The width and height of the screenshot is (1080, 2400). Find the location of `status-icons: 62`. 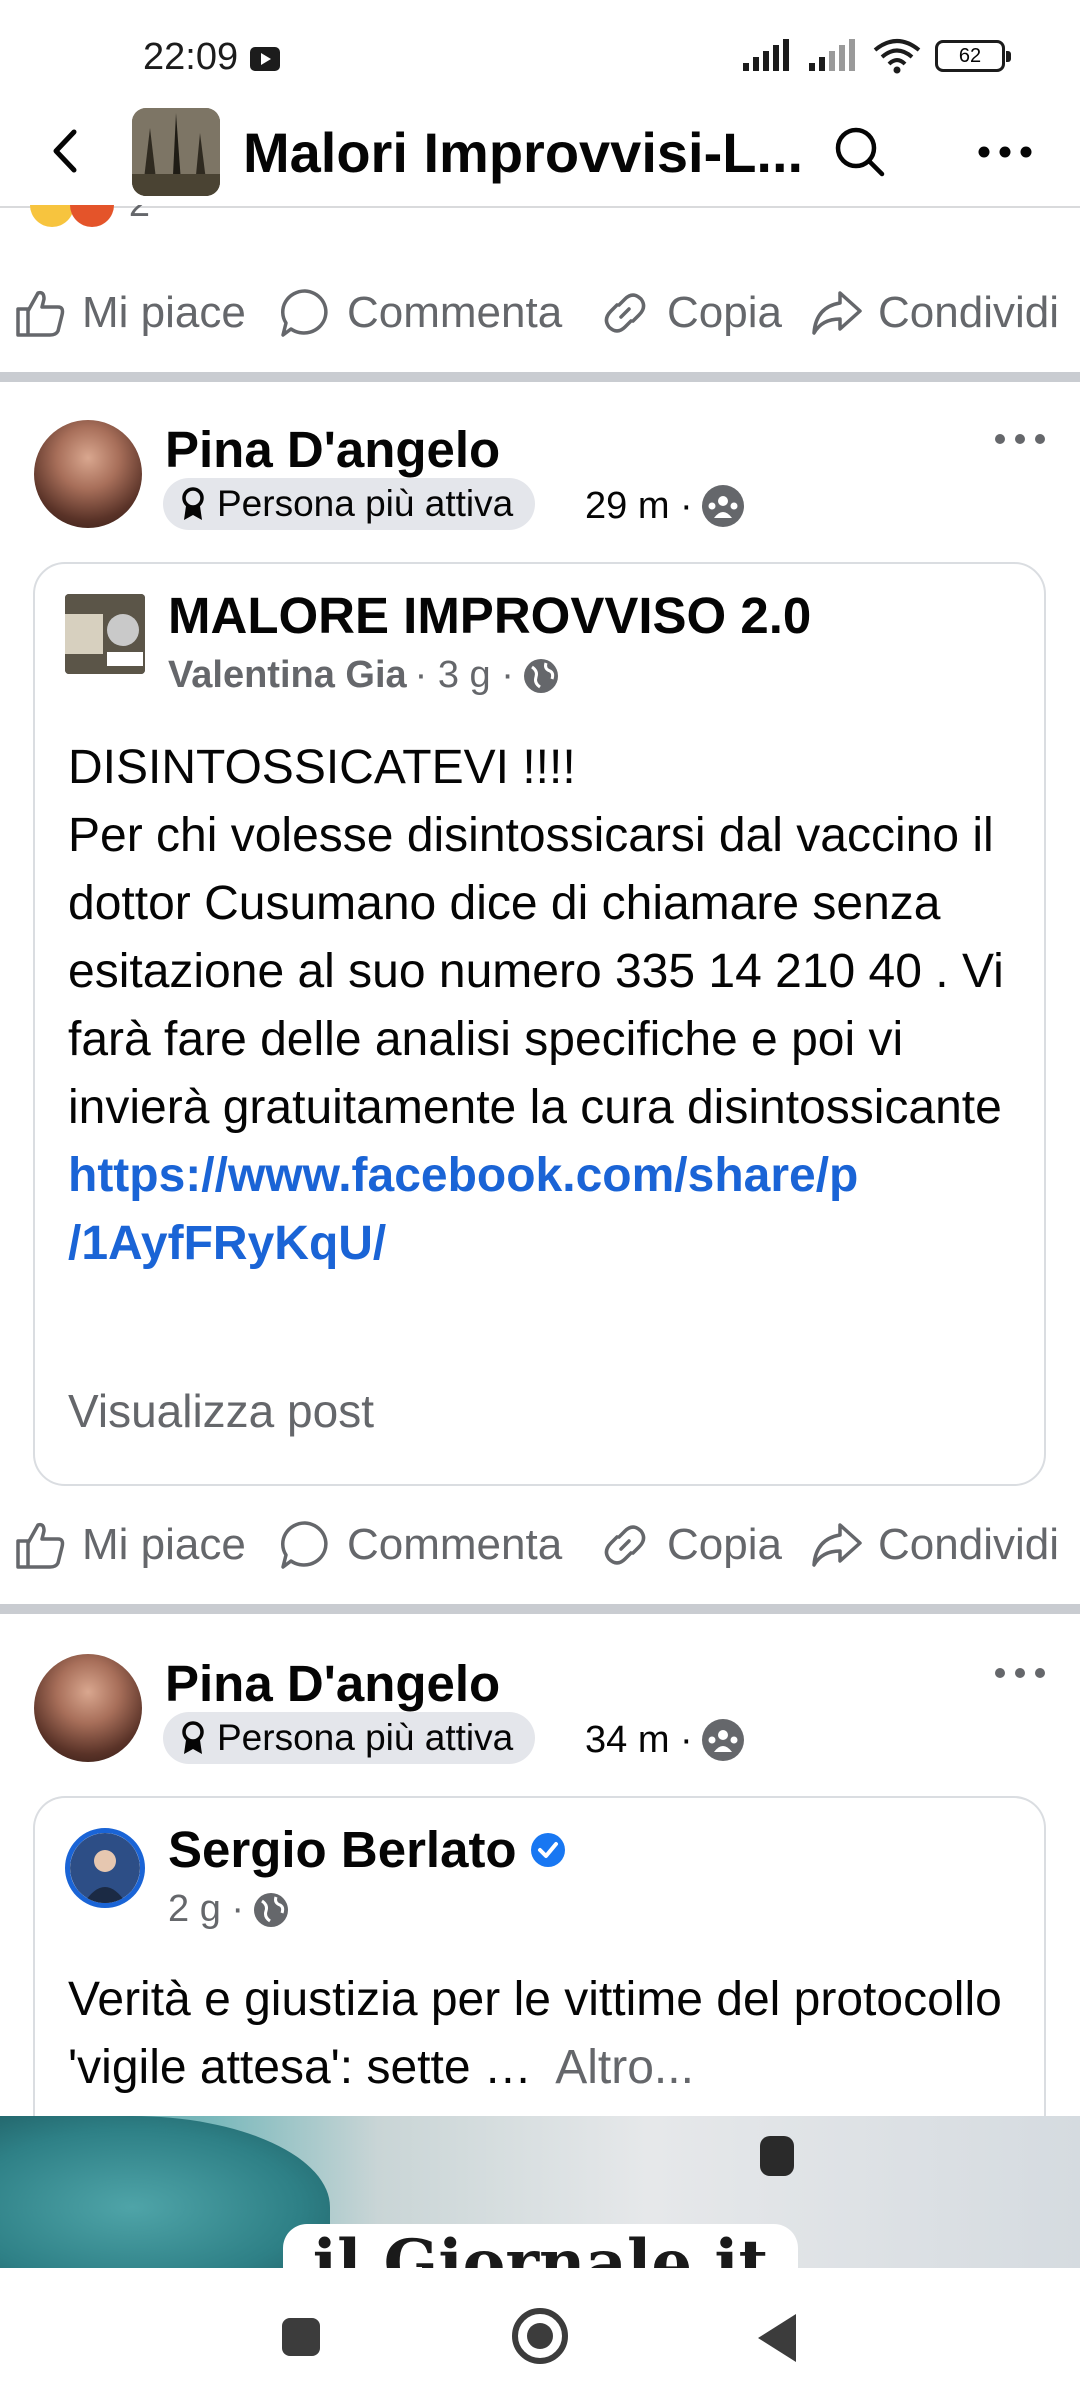

status-icons: 62 is located at coordinates (876, 56).